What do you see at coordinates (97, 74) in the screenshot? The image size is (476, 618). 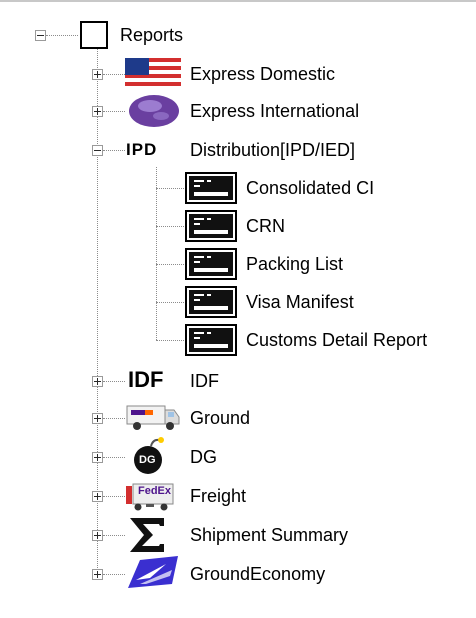 I see `express-domestic-expand-toggle` at bounding box center [97, 74].